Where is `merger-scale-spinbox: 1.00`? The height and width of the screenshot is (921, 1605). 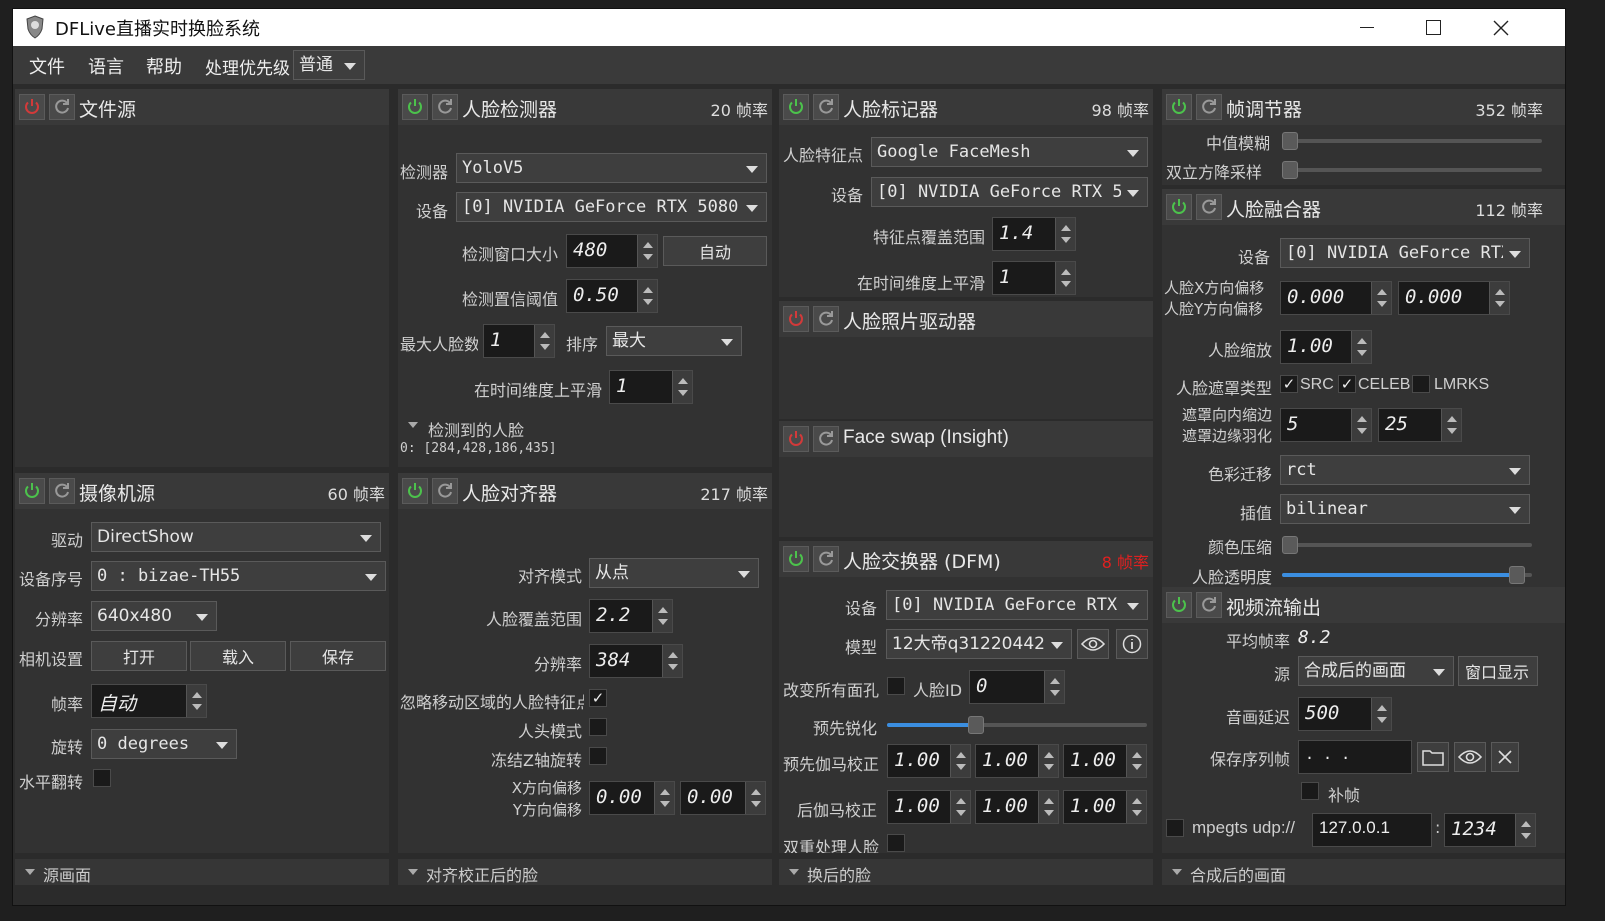
merger-scale-spinbox: 1.00 is located at coordinates (1326, 347).